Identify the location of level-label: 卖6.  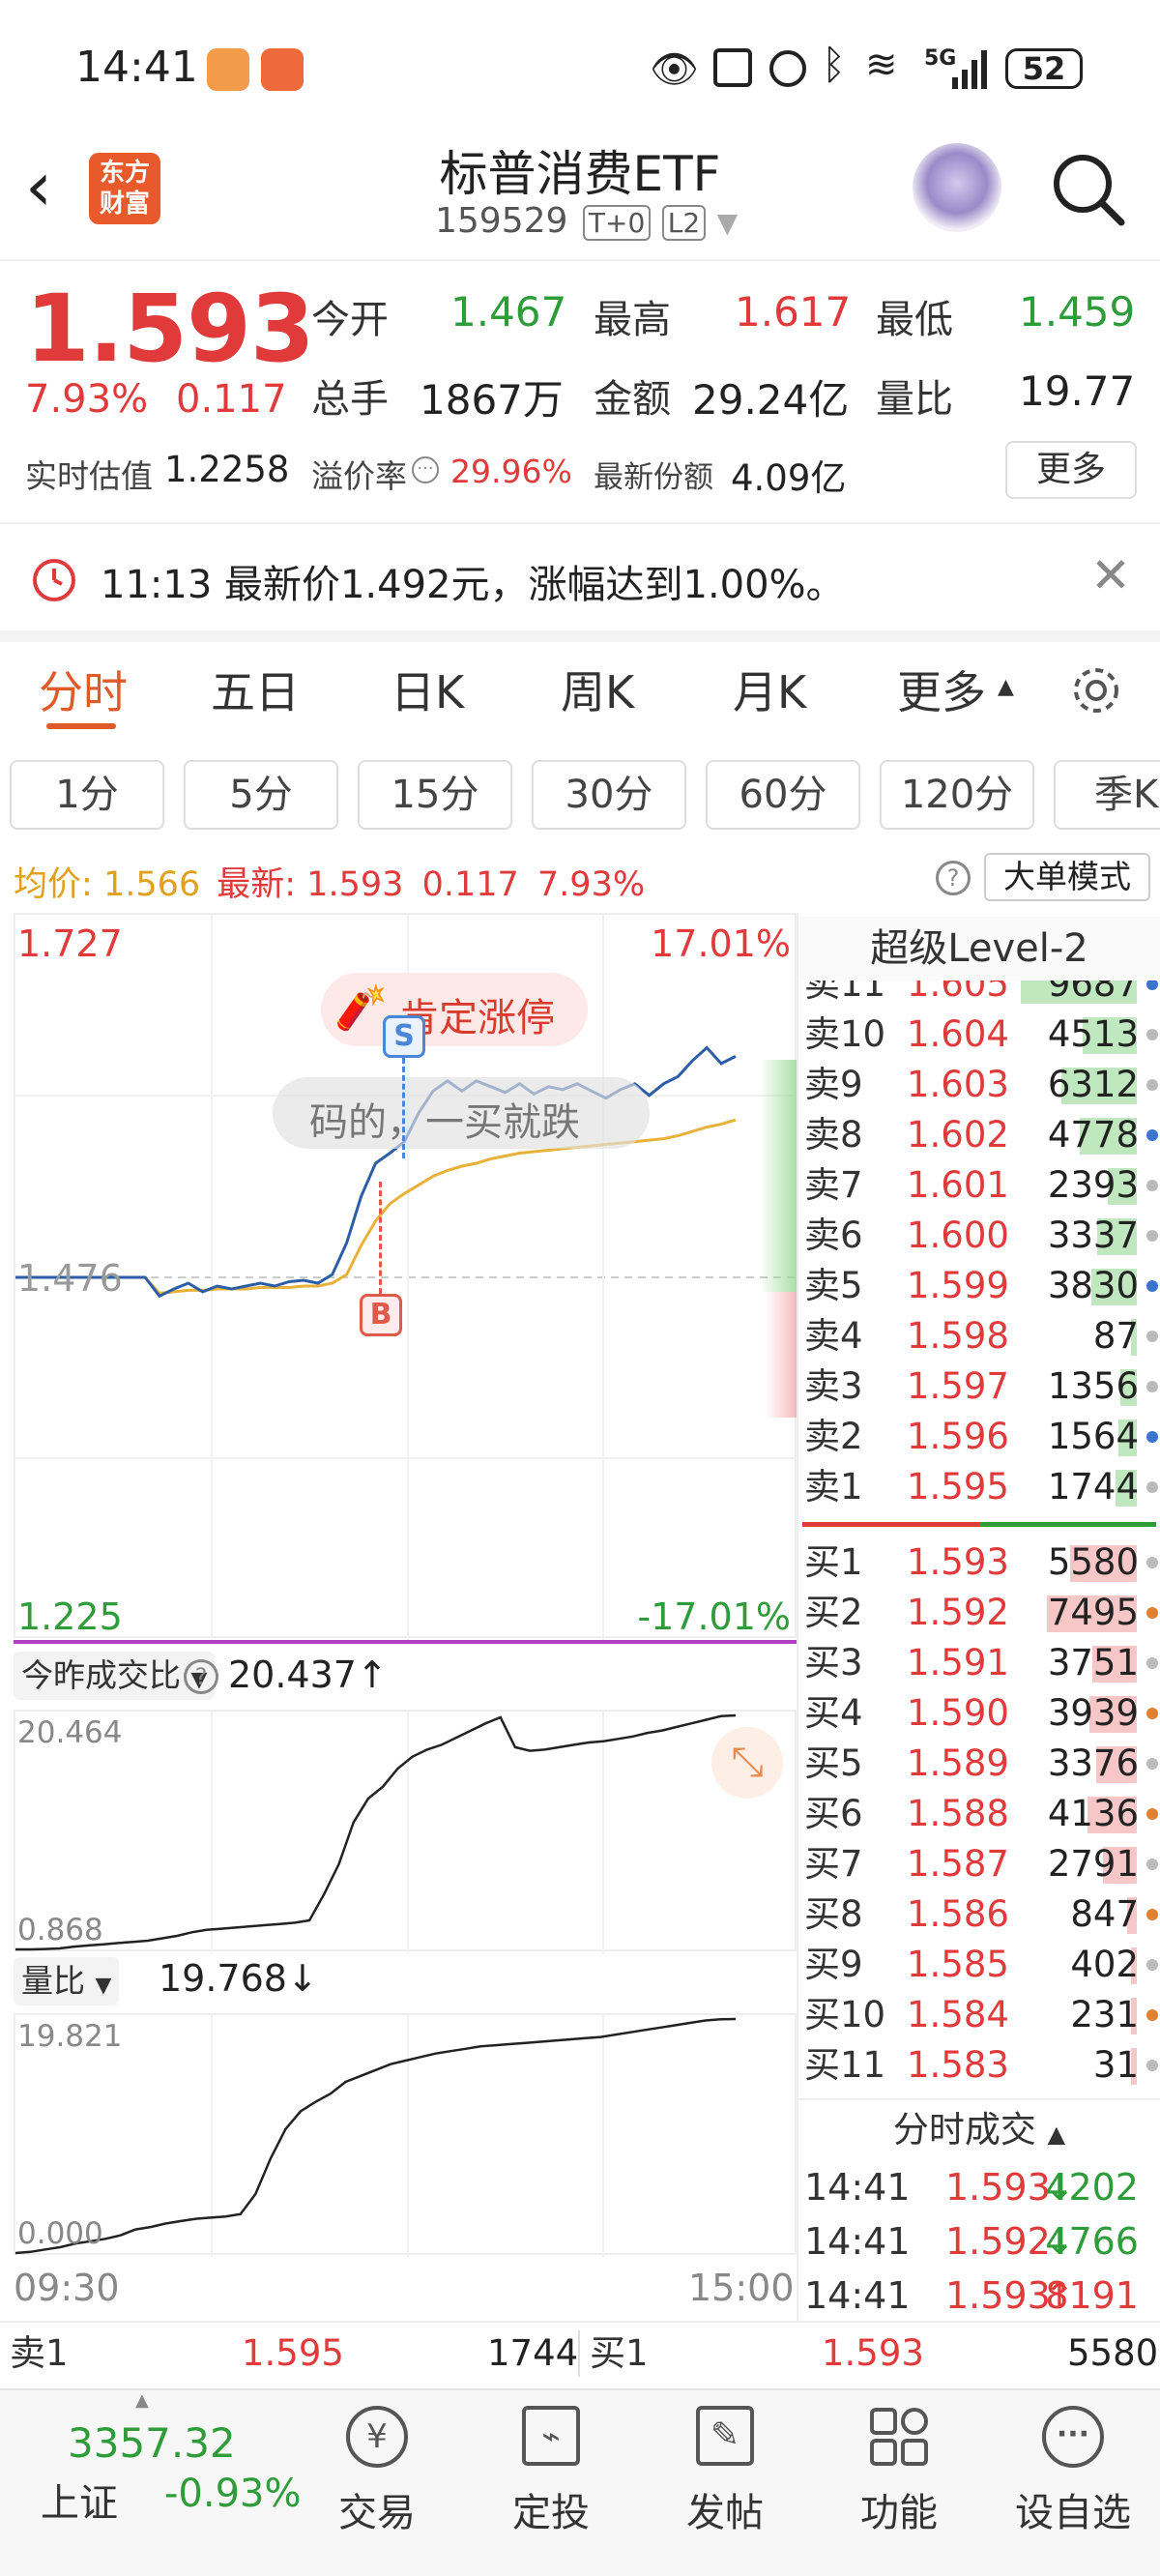
(834, 1235).